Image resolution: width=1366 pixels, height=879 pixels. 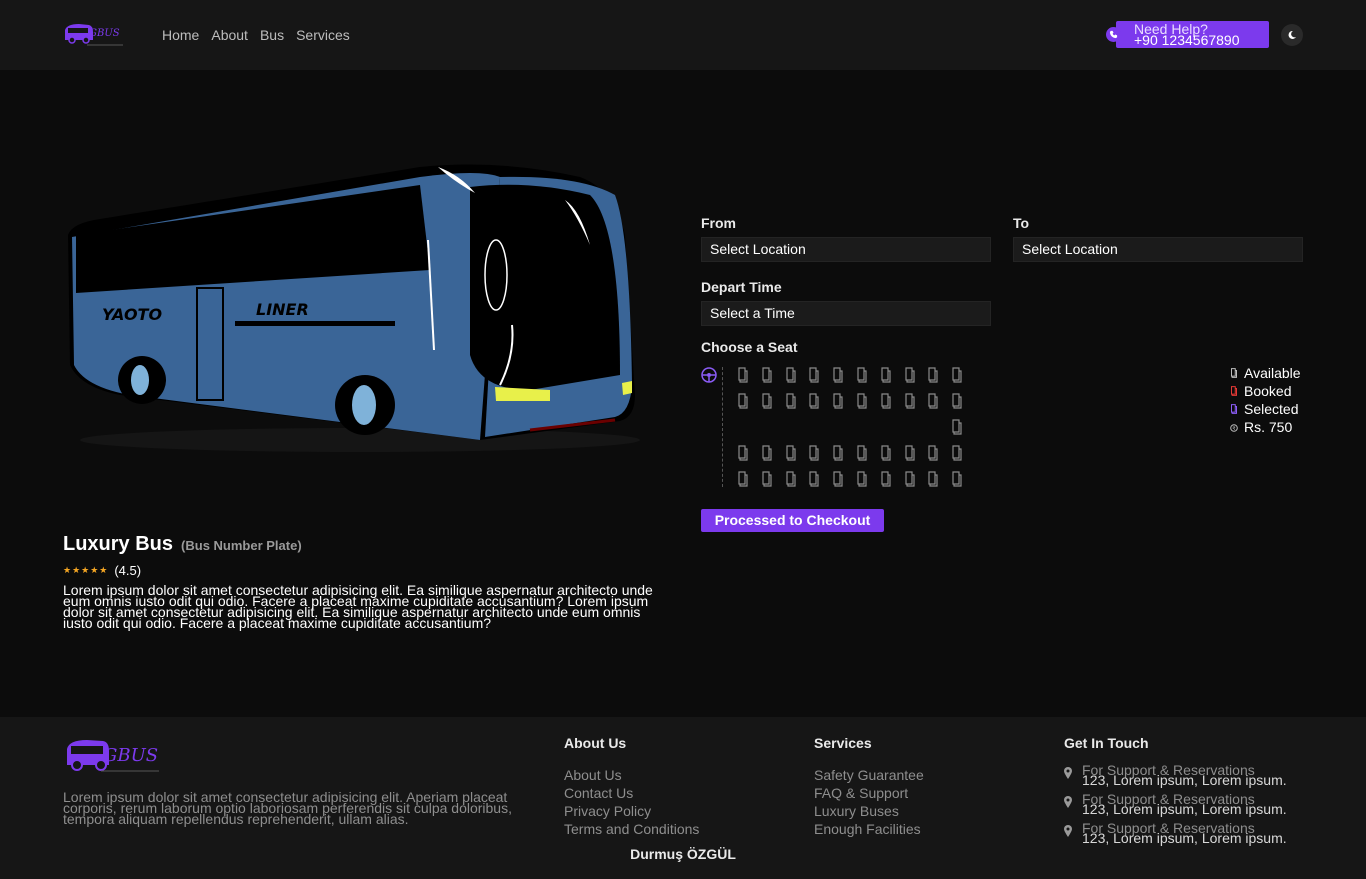 I want to click on svg-text: LINER, so click(x=282, y=309).